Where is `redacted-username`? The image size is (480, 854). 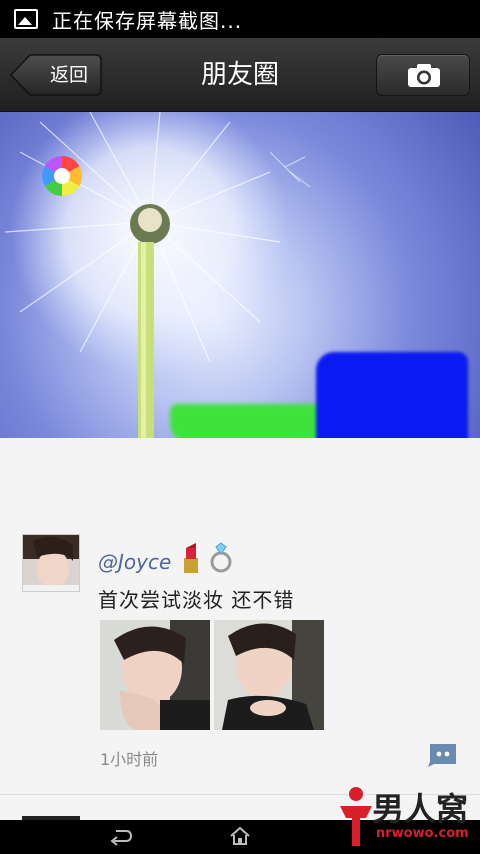
redacted-username is located at coordinates (250, 423).